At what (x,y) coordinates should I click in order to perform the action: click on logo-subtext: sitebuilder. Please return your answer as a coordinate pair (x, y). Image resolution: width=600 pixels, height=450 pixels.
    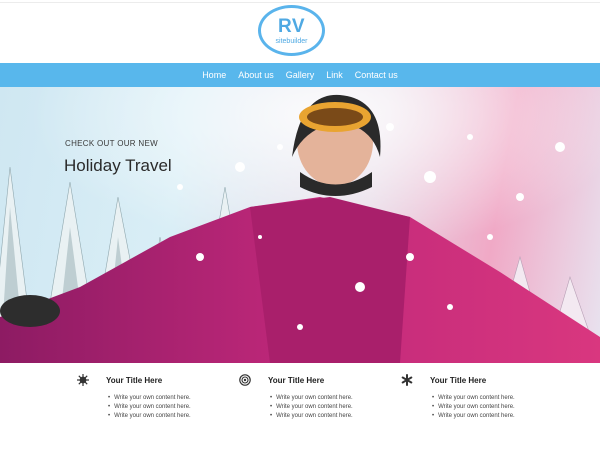
    Looking at the image, I should click on (291, 41).